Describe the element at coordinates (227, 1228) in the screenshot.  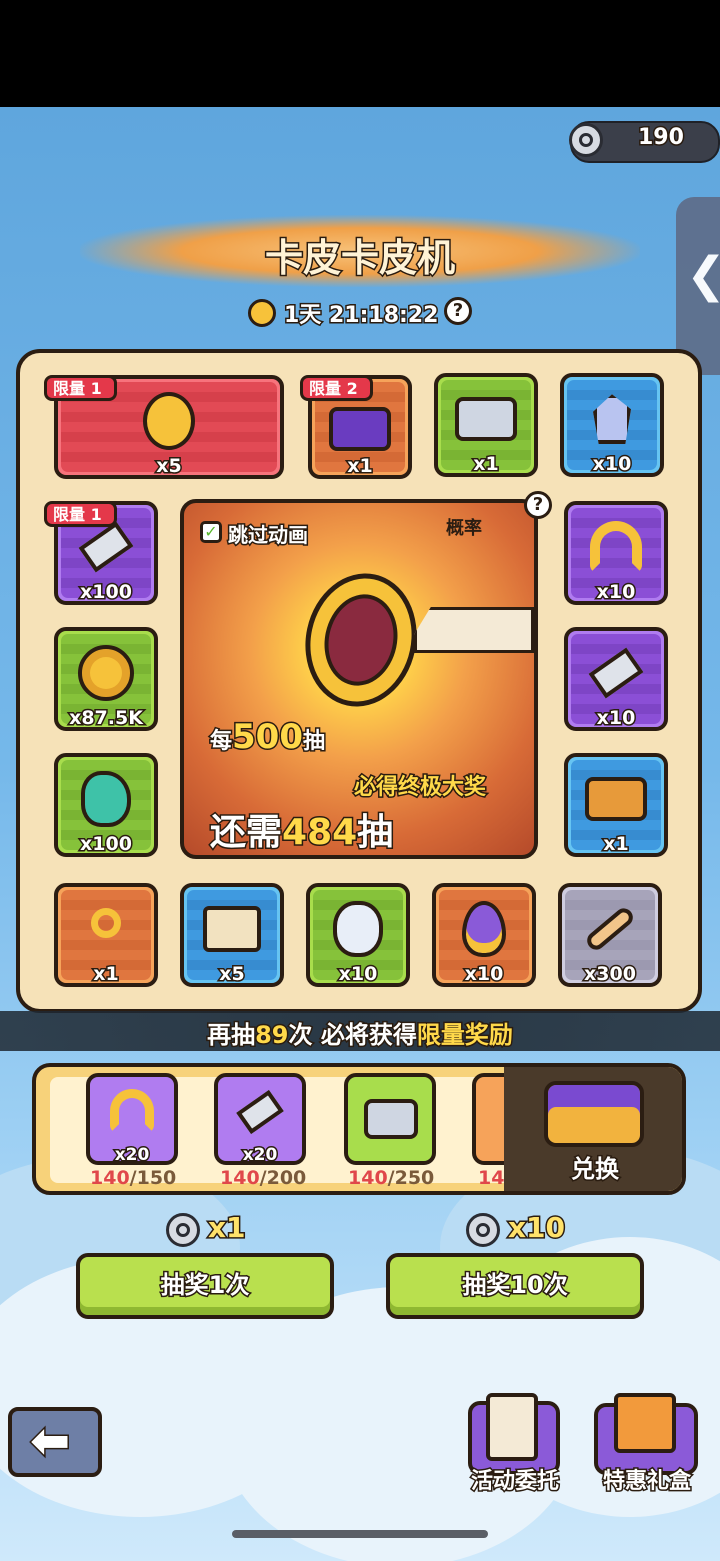
I see `cost-label: x1` at that location.